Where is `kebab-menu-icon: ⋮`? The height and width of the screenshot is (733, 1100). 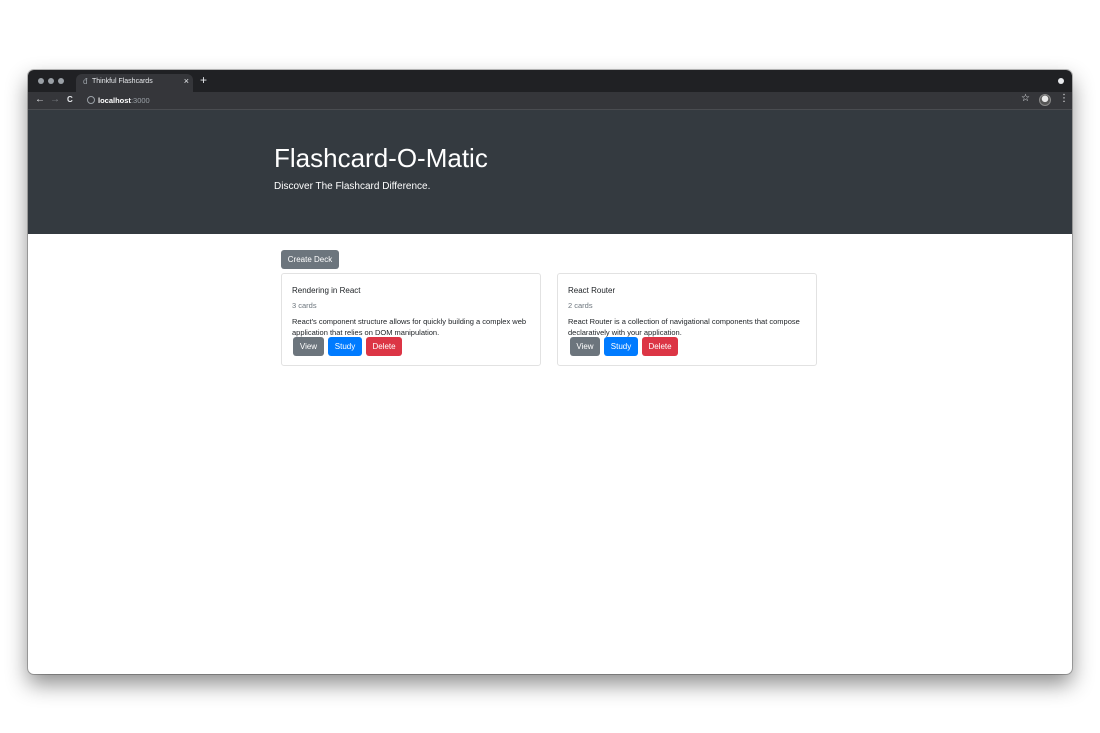 kebab-menu-icon: ⋮ is located at coordinates (1064, 98).